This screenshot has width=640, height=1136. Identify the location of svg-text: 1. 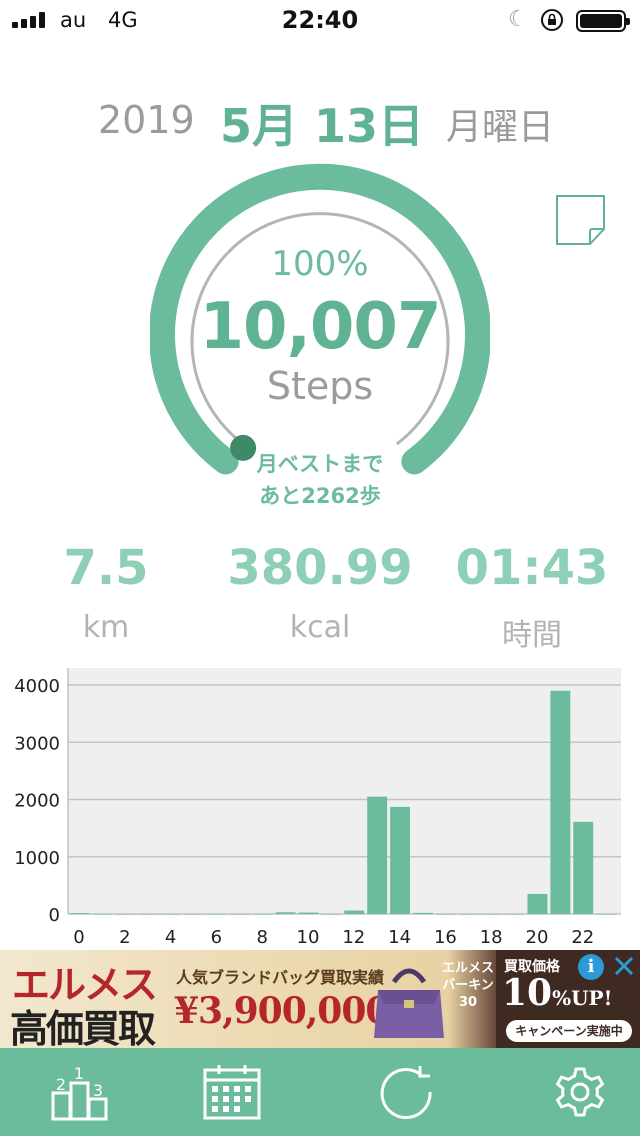
(79, 1073).